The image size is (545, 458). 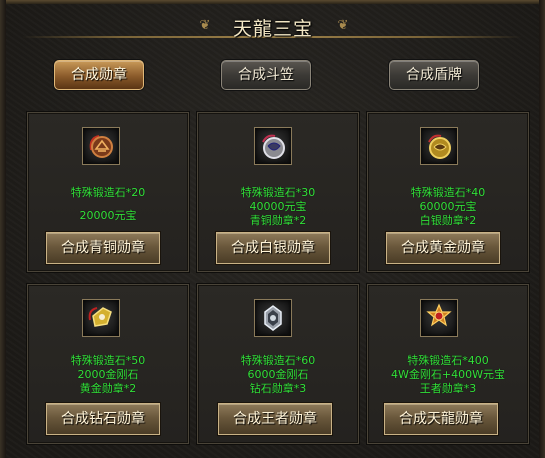 What do you see at coordinates (108, 388) in the screenshot?
I see `requirement-line: 黄金勋章*2` at bounding box center [108, 388].